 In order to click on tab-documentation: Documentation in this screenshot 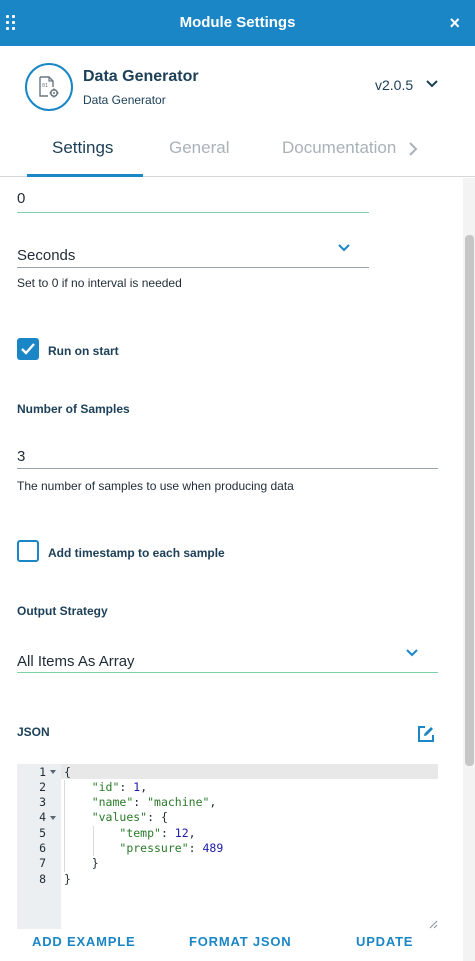, I will do `click(339, 148)`.